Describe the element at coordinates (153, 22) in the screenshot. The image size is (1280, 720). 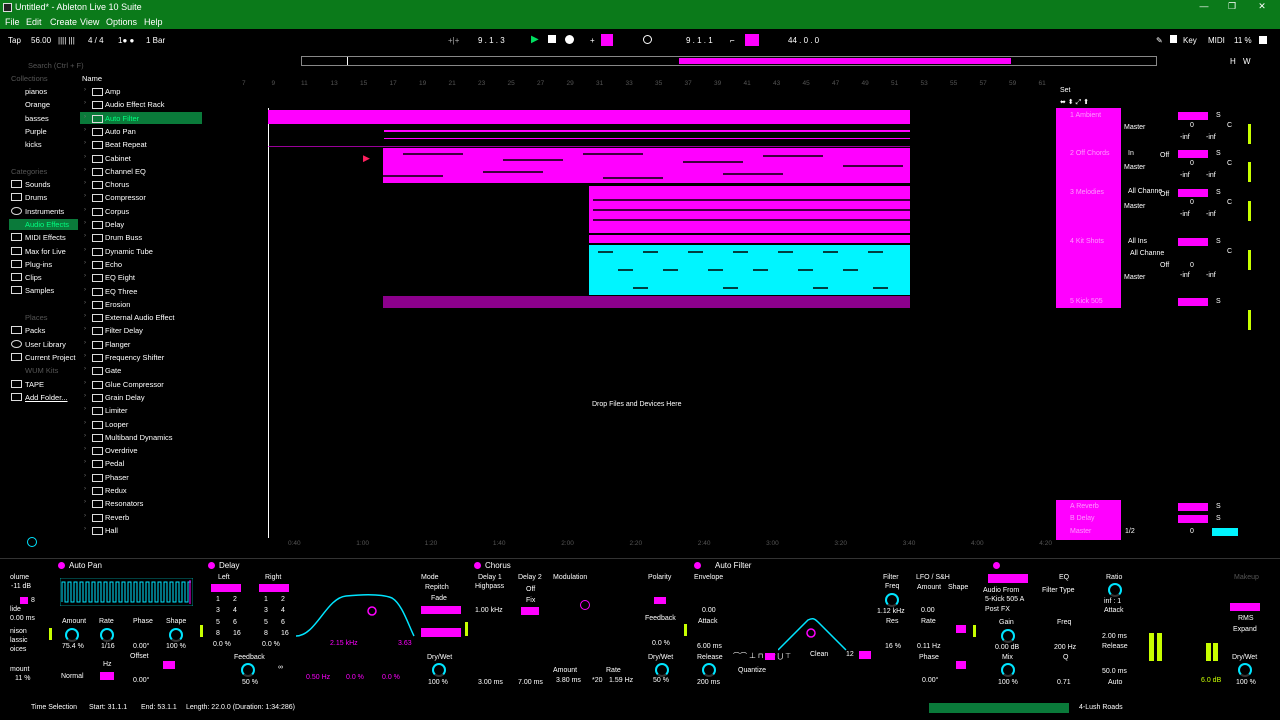
I see `menu-help: Help` at that location.